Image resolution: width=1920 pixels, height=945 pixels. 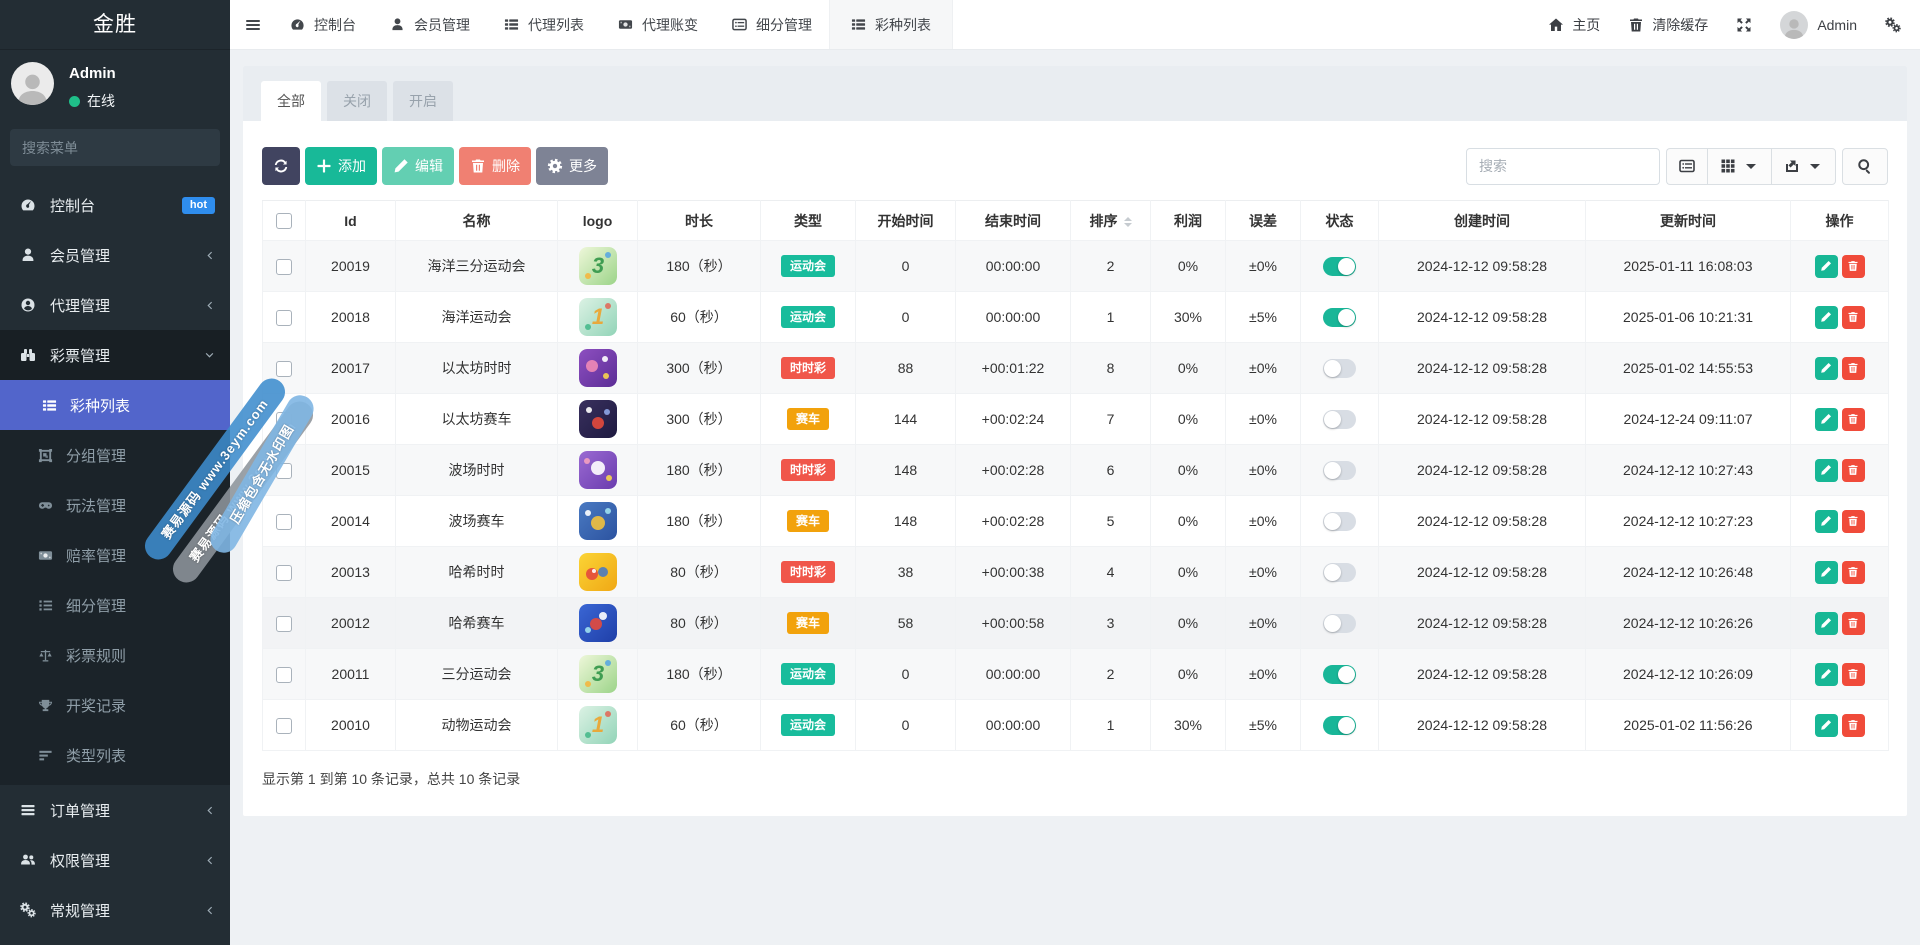 What do you see at coordinates (291, 101) in the screenshot?
I see `filter-tab-全部: 全部` at bounding box center [291, 101].